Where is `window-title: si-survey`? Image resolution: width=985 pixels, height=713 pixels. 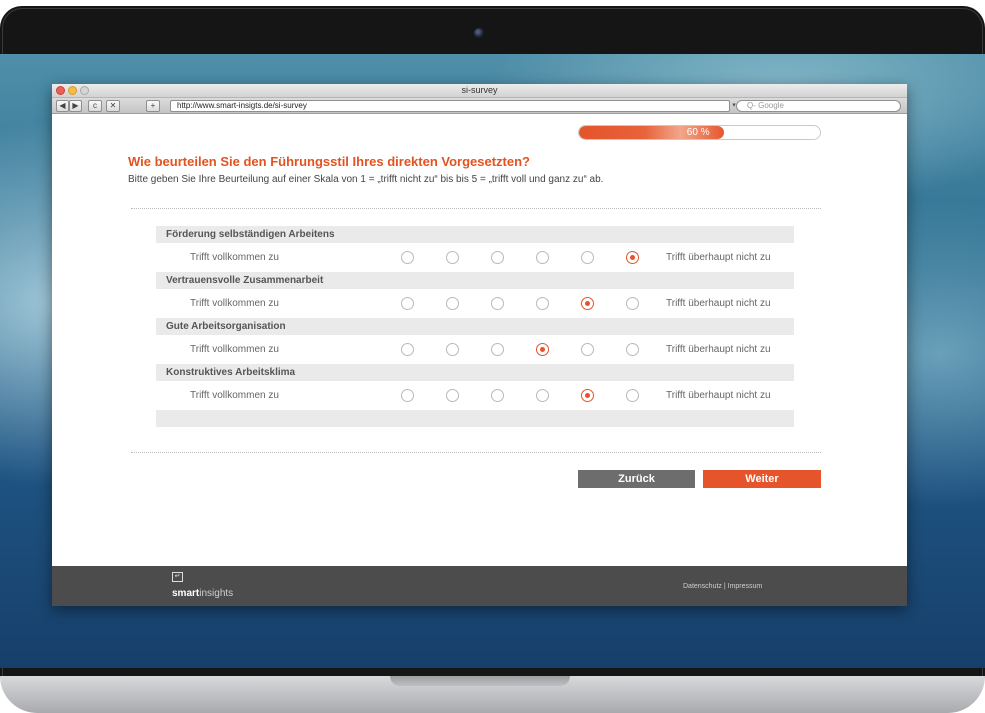 window-title: si-survey is located at coordinates (479, 90).